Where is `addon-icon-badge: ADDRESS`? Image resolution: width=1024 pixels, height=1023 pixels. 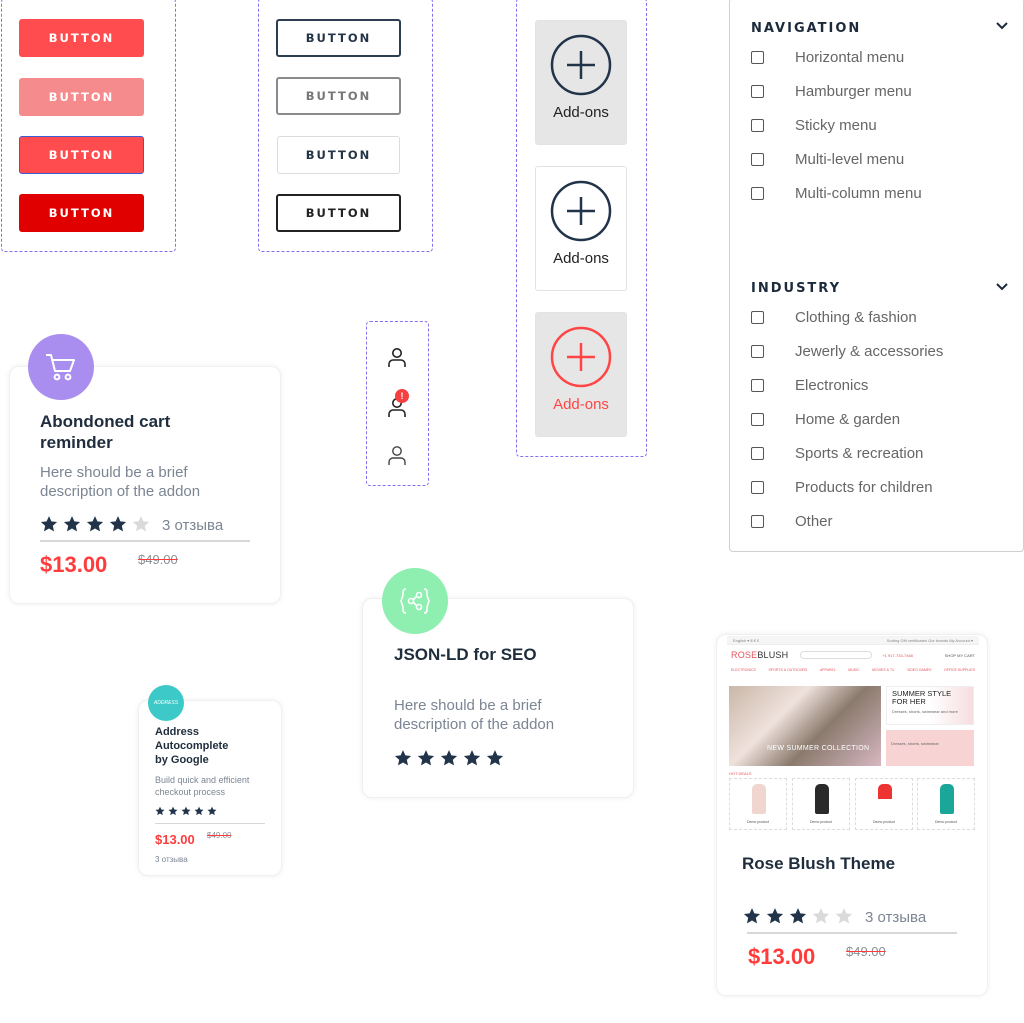
addon-icon-badge: ADDRESS is located at coordinates (166, 703).